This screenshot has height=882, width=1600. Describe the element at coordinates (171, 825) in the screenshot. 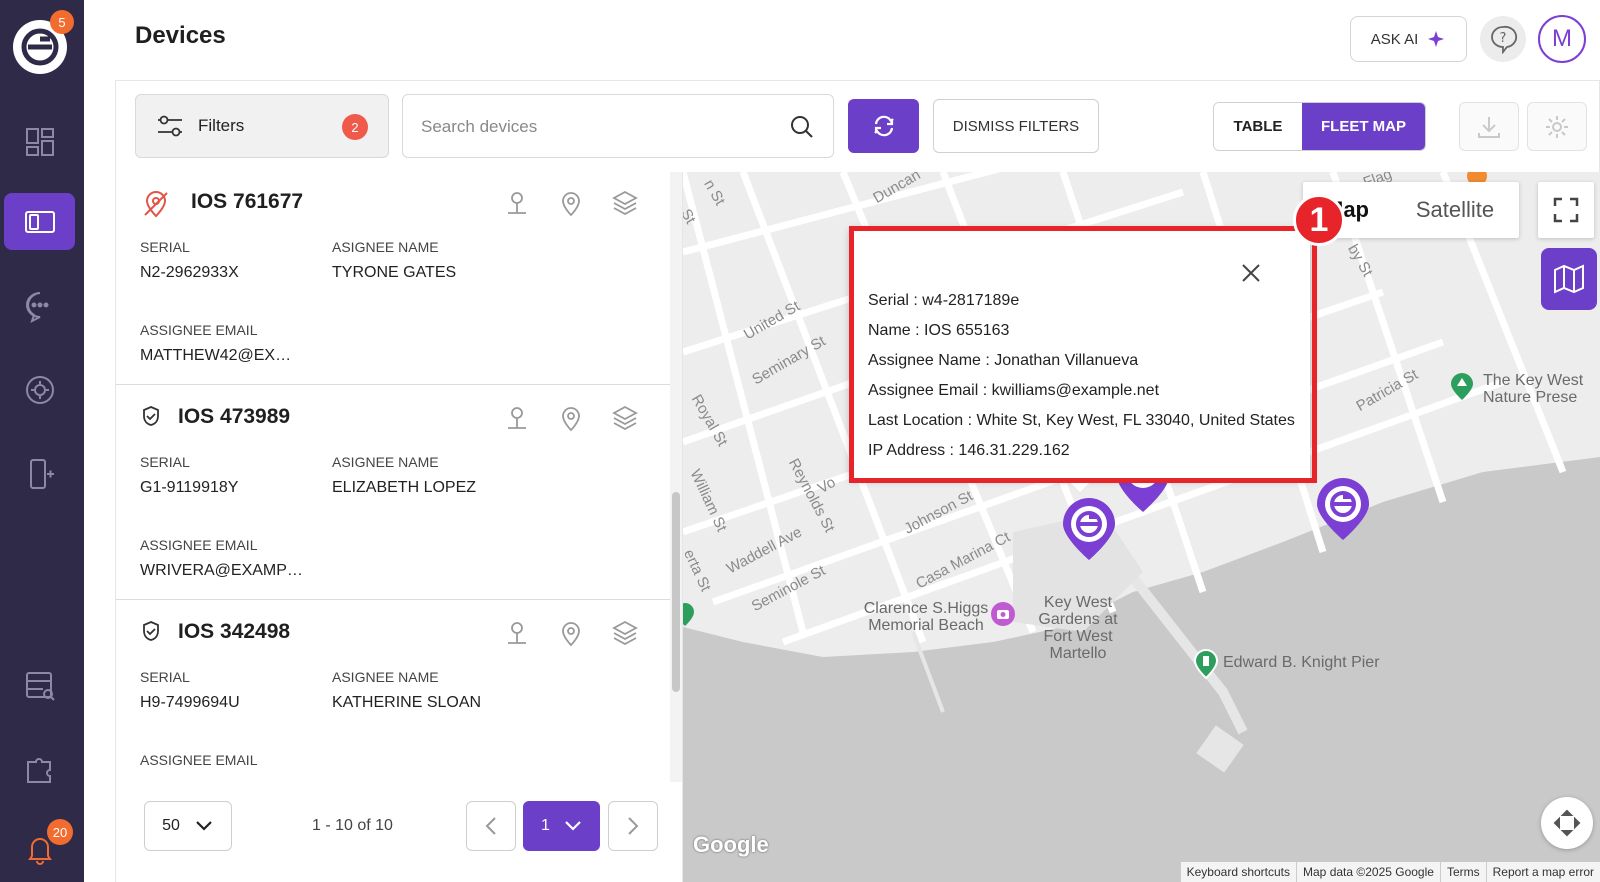

I see `per-page-value: 50` at that location.